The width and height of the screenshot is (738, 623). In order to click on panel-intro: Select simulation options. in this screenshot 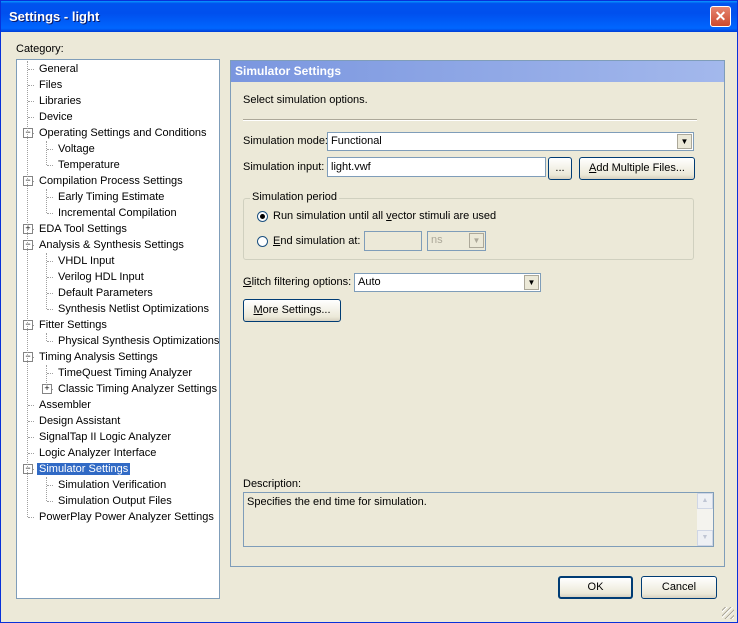, I will do `click(305, 100)`.